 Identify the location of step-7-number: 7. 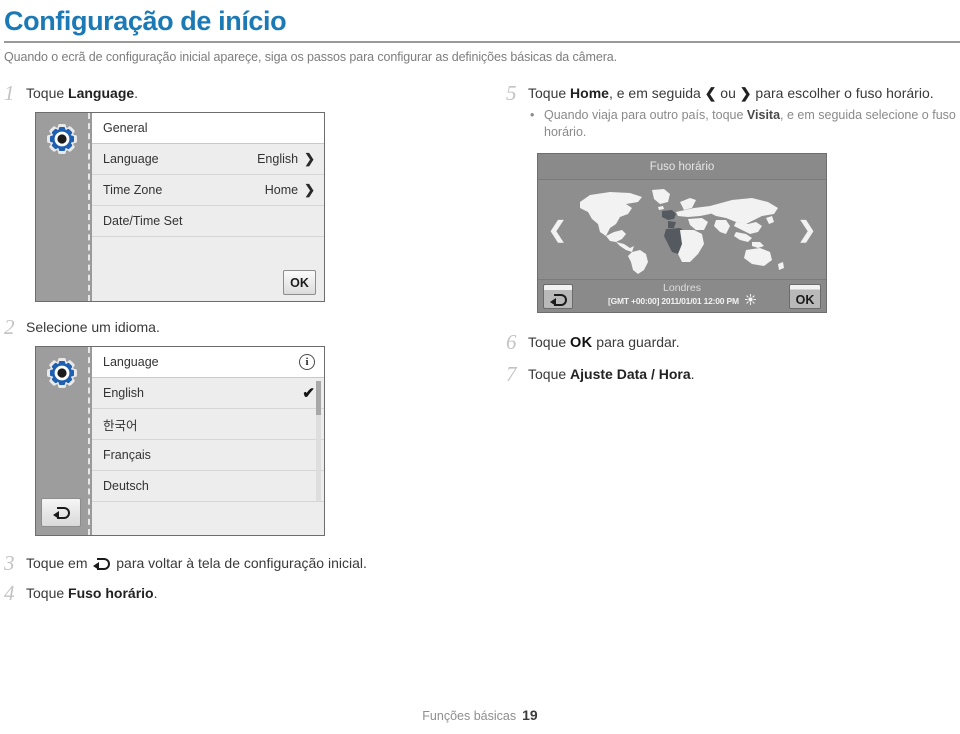
(511, 374).